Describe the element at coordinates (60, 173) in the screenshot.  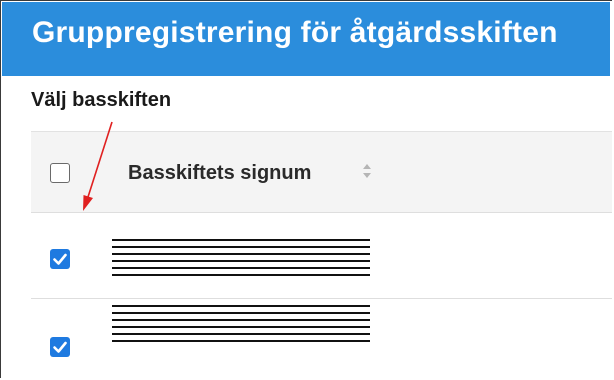
I see `select-all-checkbox` at that location.